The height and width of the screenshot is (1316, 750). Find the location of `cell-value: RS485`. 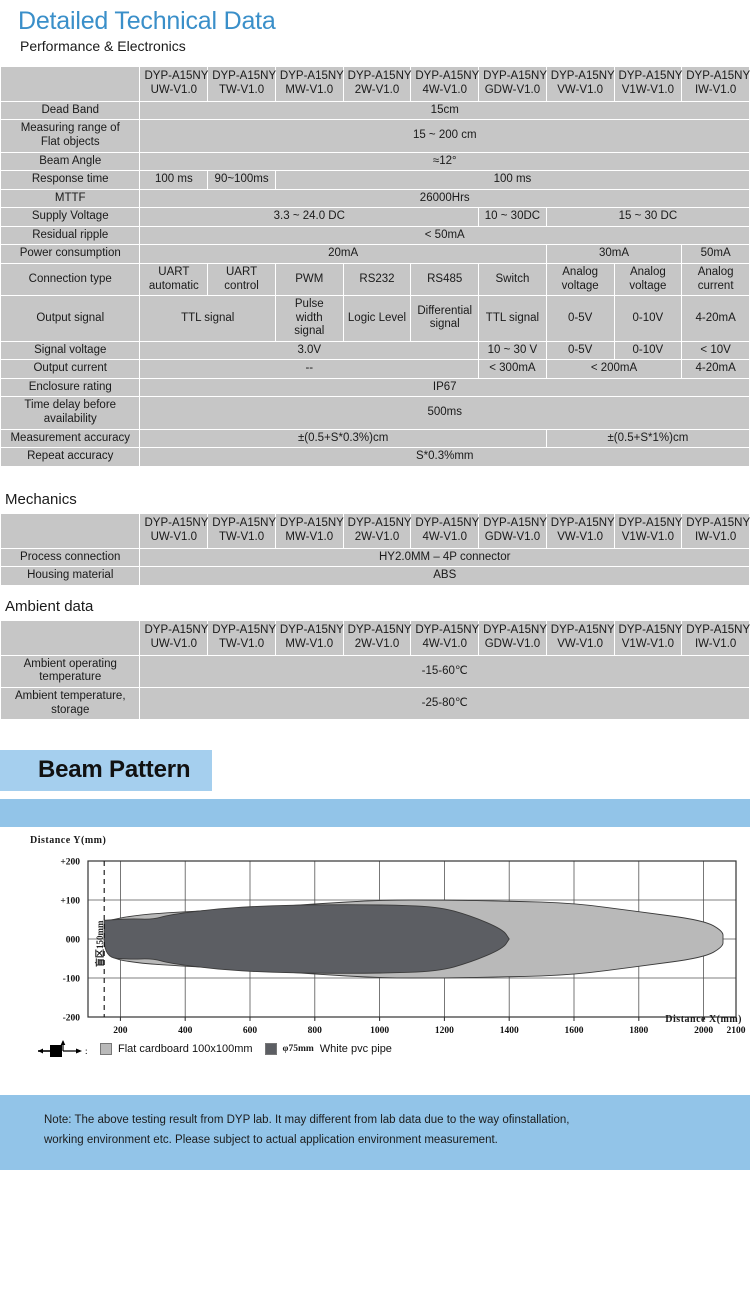

cell-value: RS485 is located at coordinates (445, 279).